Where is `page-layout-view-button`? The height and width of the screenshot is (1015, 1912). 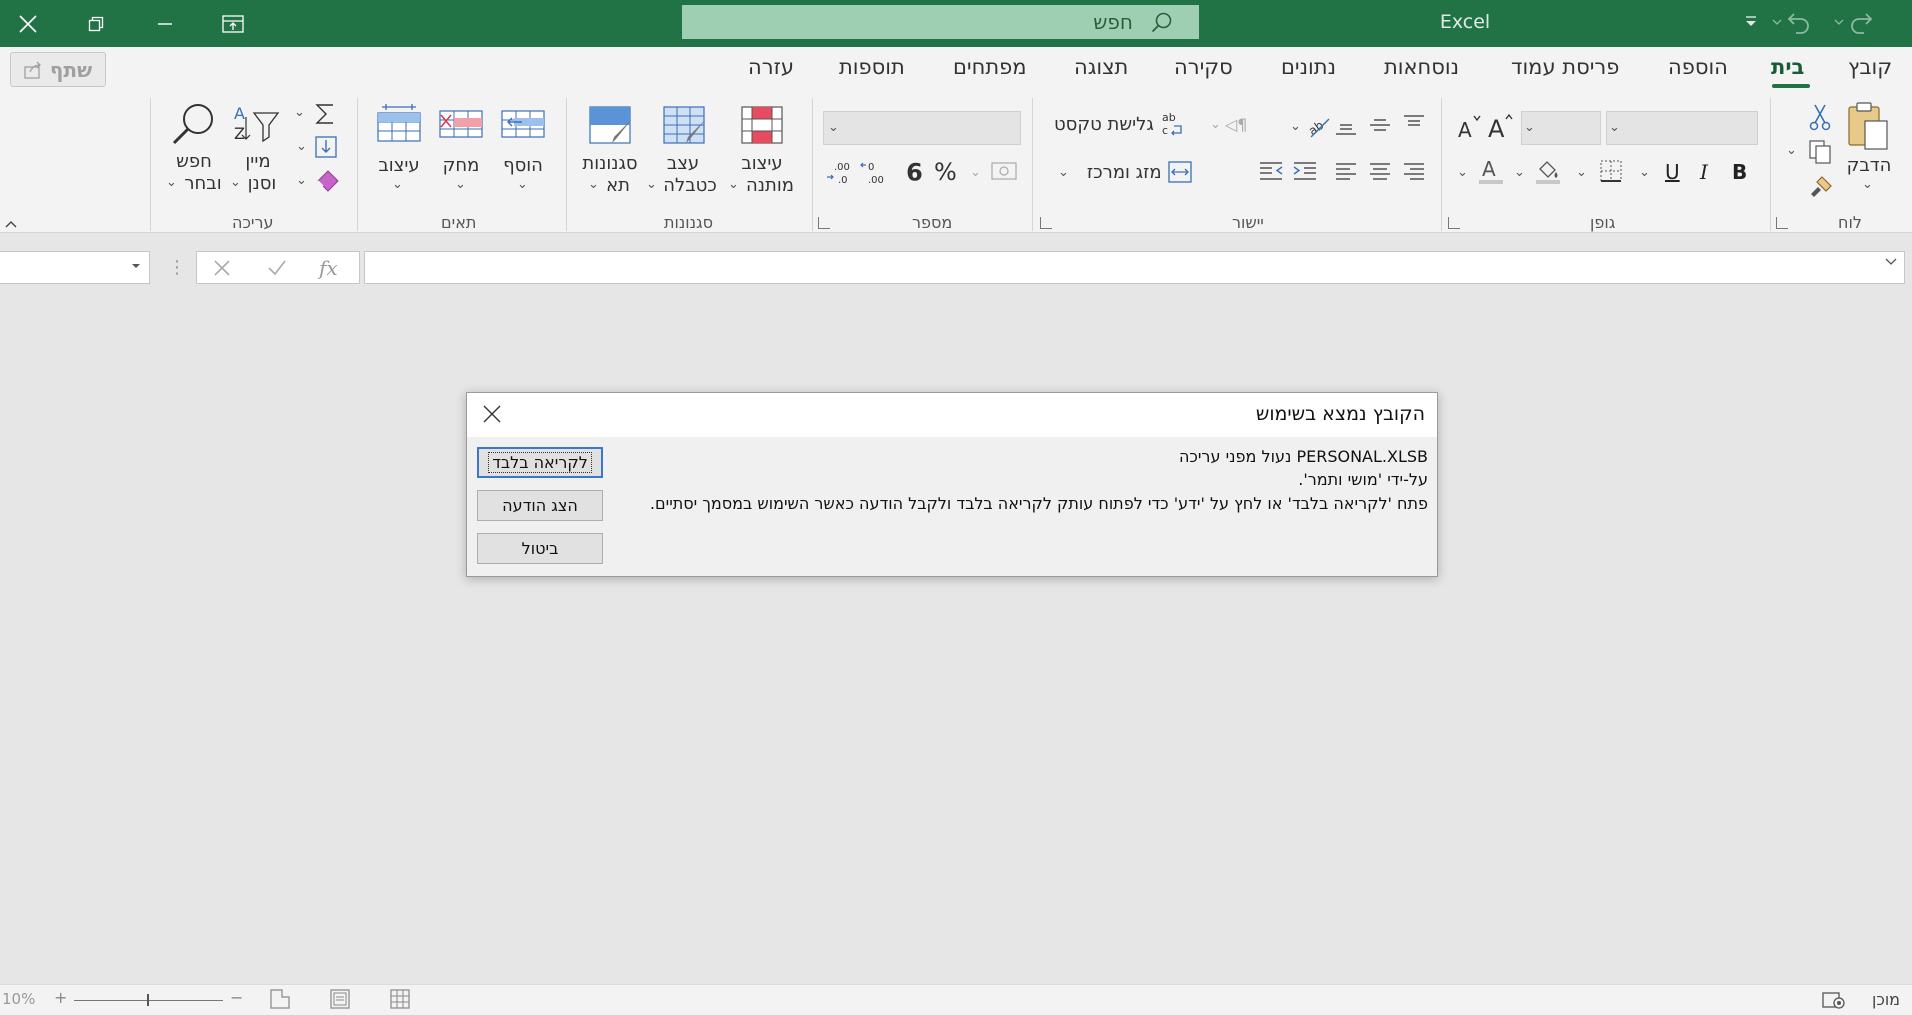 page-layout-view-button is located at coordinates (340, 999).